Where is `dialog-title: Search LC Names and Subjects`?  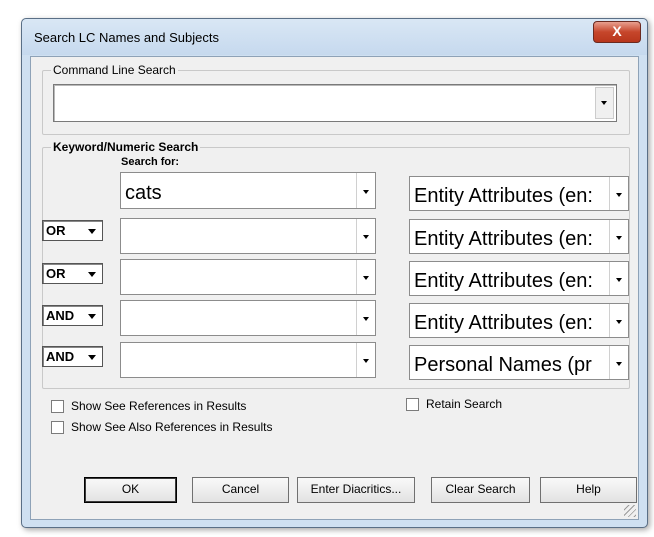 dialog-title: Search LC Names and Subjects is located at coordinates (126, 37).